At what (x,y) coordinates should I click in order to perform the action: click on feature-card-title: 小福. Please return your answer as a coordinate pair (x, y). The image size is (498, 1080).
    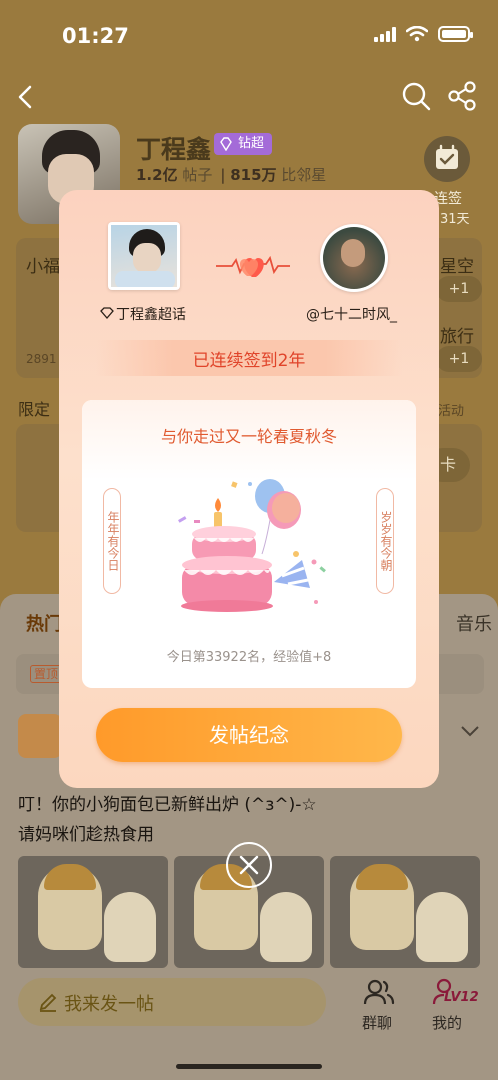
    Looking at the image, I should click on (43, 267).